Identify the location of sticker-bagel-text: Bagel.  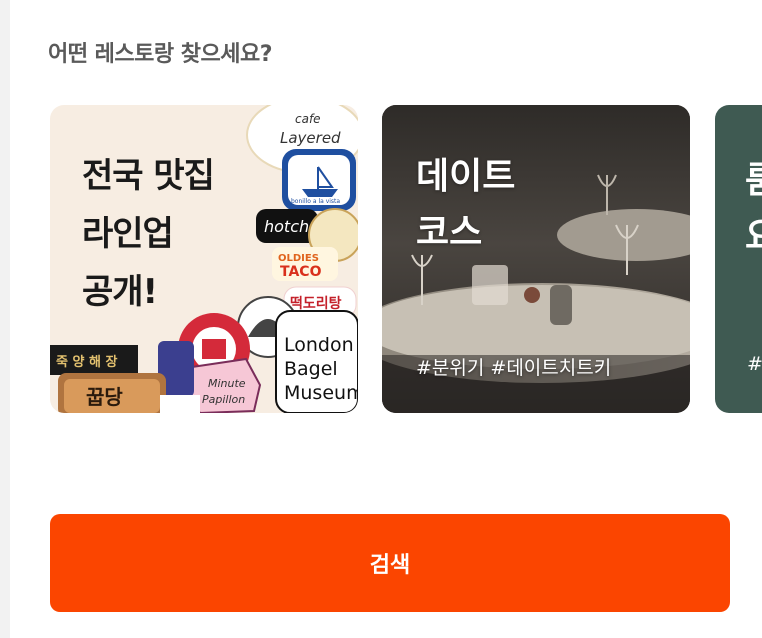
(311, 369).